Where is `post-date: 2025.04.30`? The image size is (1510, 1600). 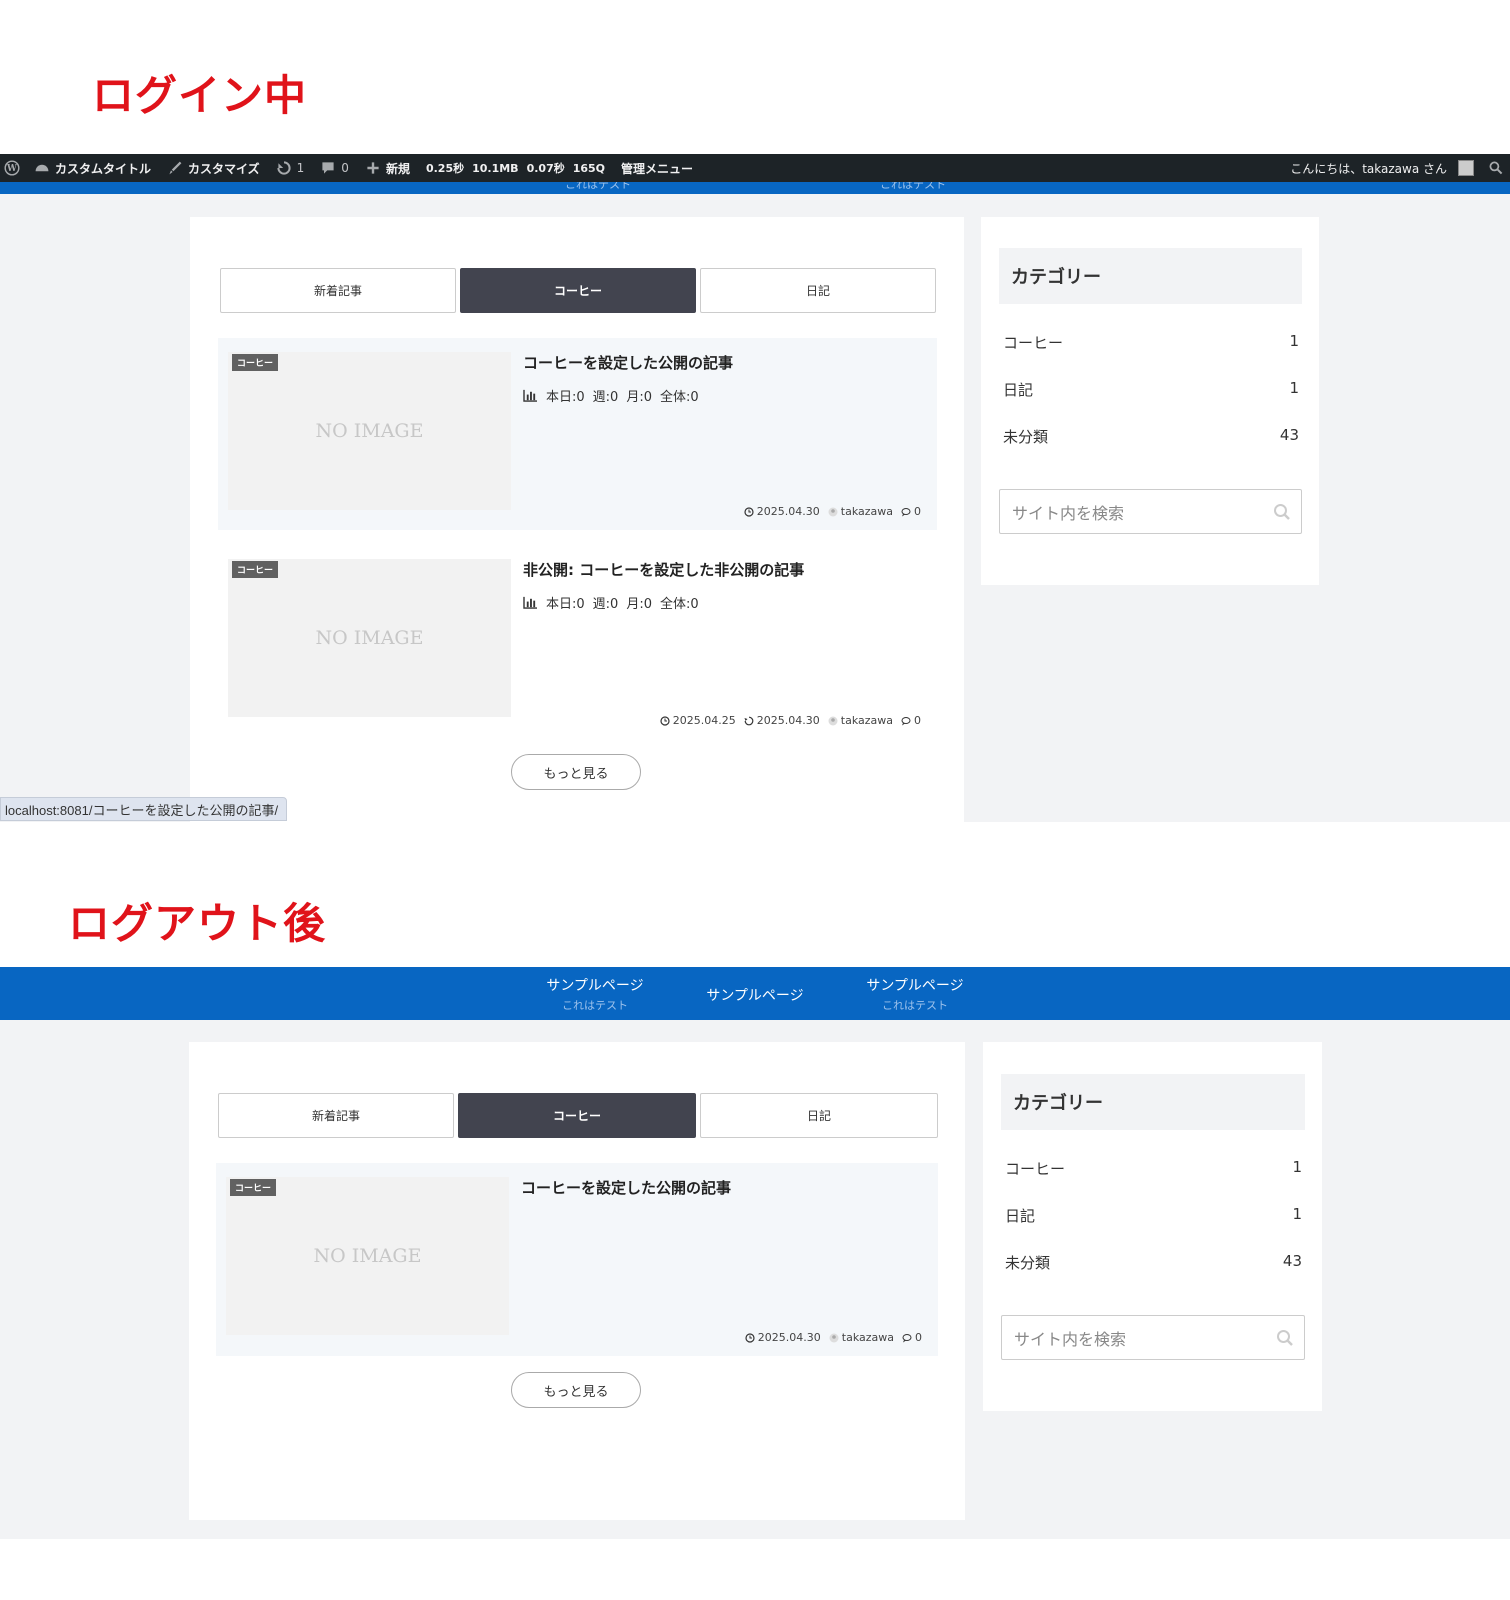 post-date: 2025.04.30 is located at coordinates (782, 511).